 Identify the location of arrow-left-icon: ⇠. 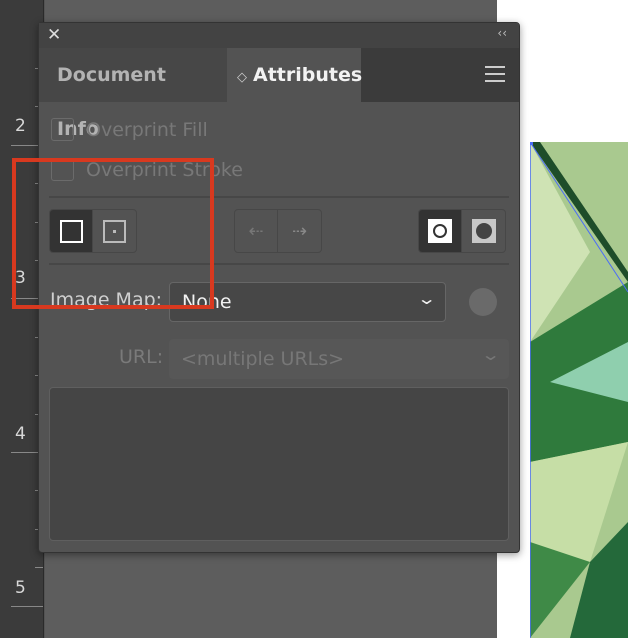
(256, 231).